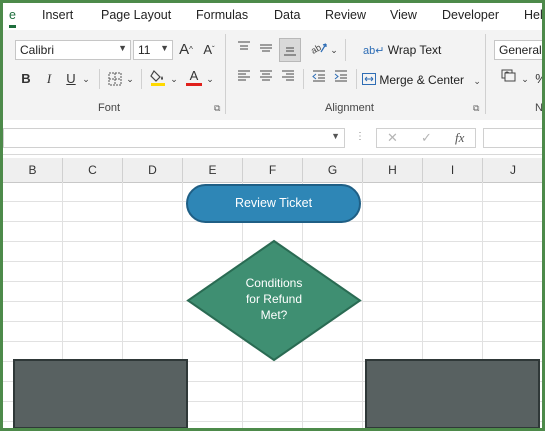 The width and height of the screenshot is (545, 431). Describe the element at coordinates (274, 315) in the screenshot. I see `decision-line-3: Met?` at that location.